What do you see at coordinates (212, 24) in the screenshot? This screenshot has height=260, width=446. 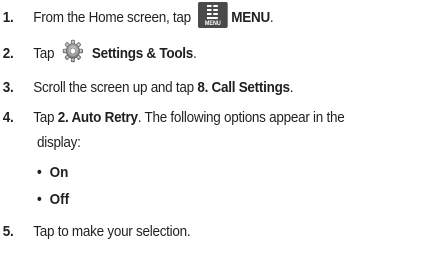 I see `menu-icon-caption: MENU` at bounding box center [212, 24].